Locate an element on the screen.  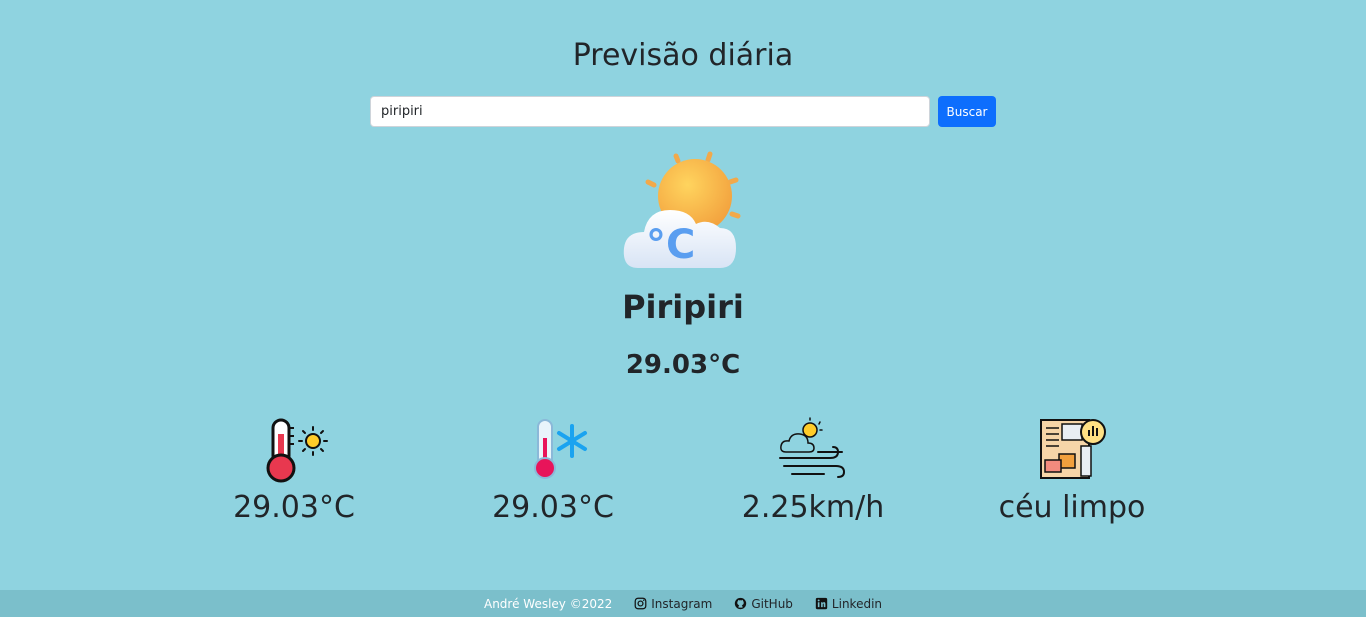
stat-max-temperature: 29.03°C is located at coordinates (294, 470).